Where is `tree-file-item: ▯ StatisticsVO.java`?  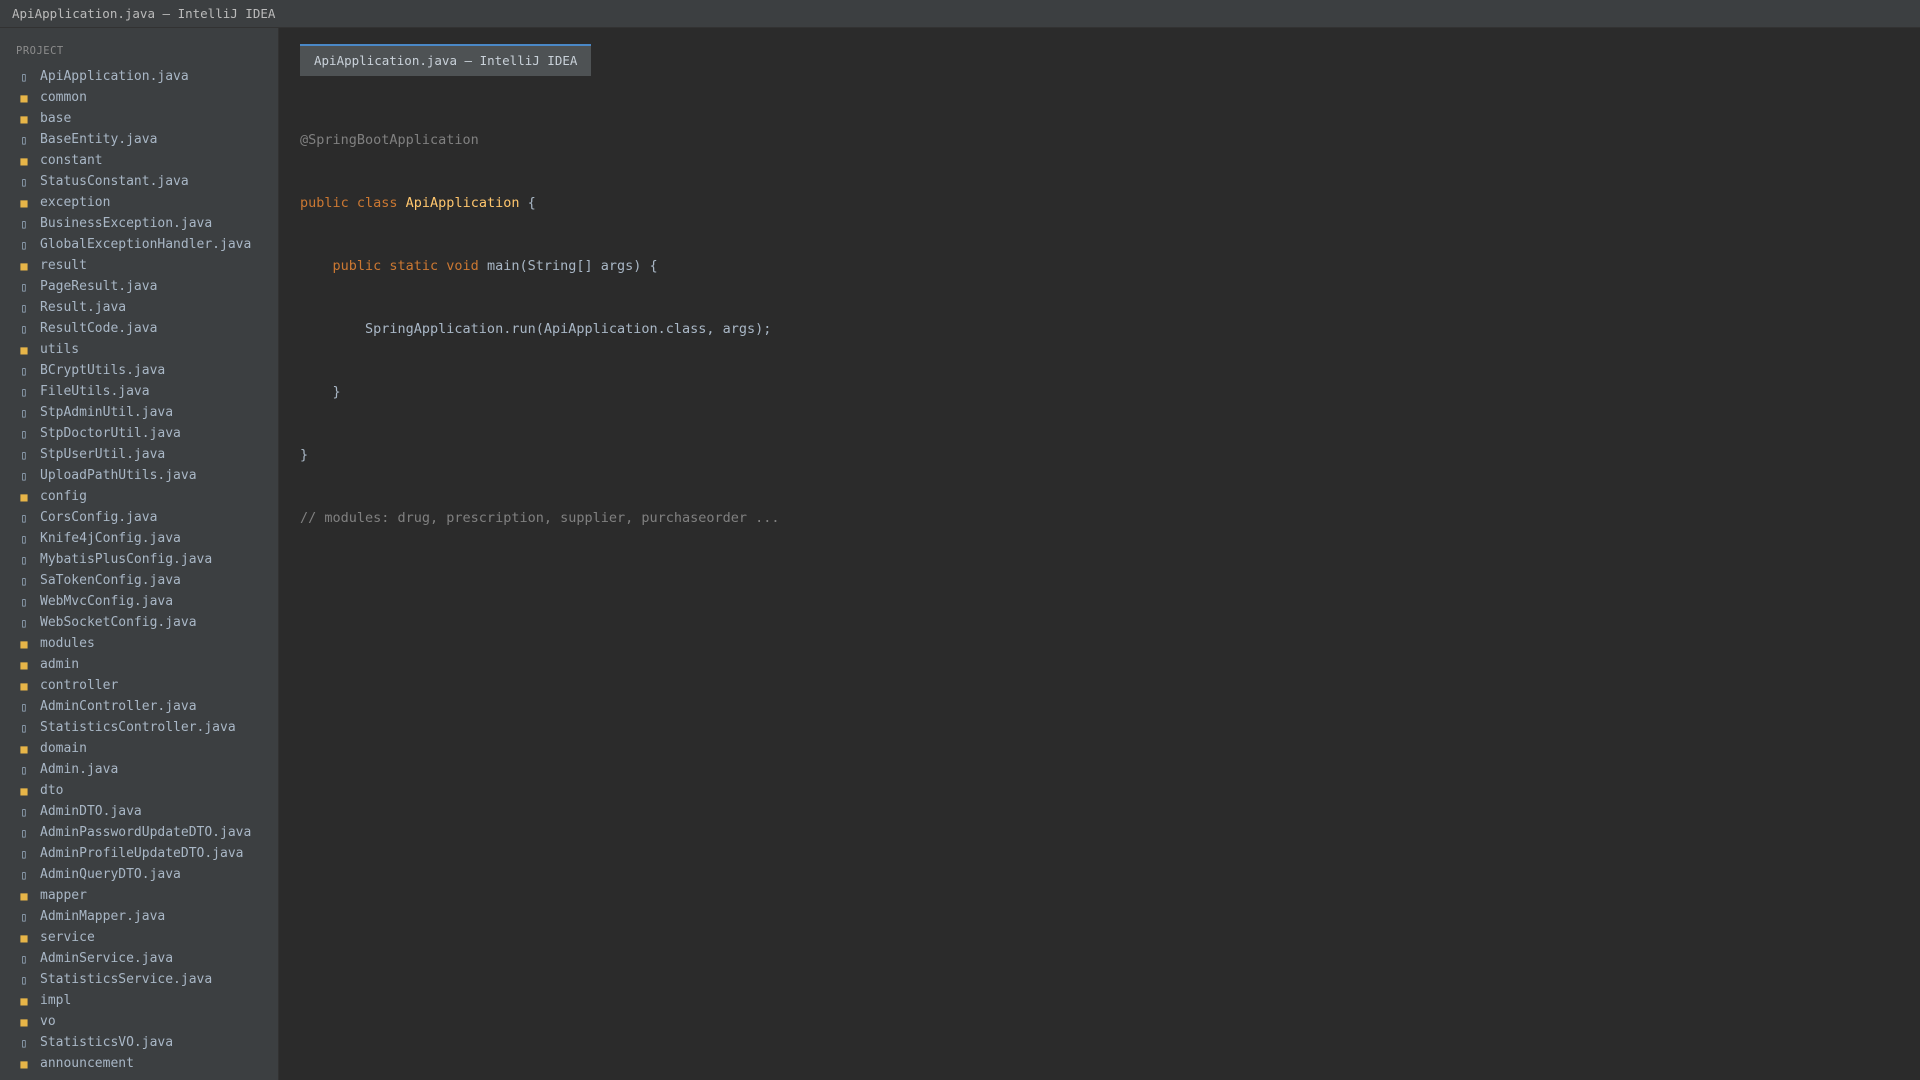 tree-file-item: ▯ StatisticsVO.java is located at coordinates (133, 1042).